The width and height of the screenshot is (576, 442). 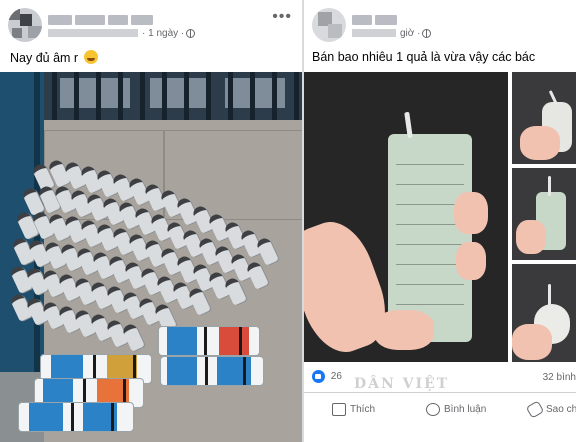 I want to click on share-button: Sao ch, so click(x=550, y=409).